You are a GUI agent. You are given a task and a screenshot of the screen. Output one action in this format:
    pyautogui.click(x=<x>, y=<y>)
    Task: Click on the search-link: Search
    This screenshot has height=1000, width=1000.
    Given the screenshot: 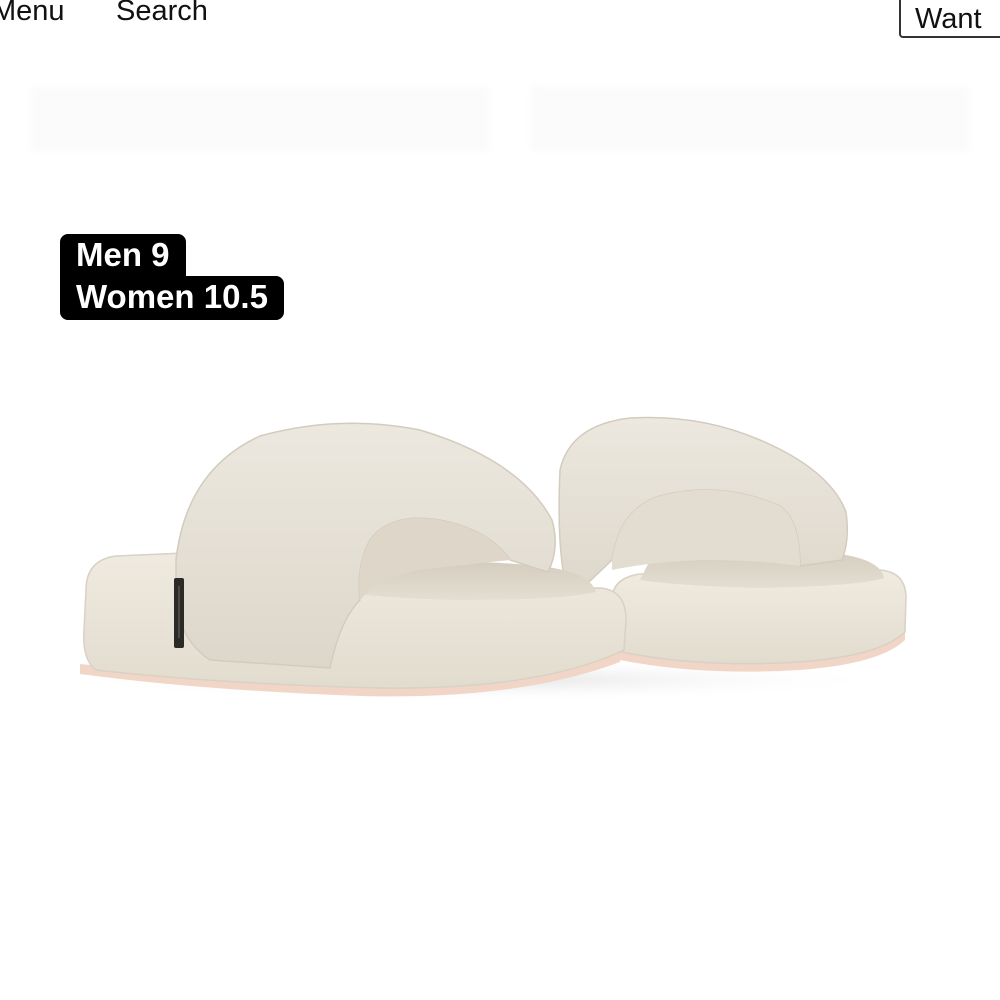 What is the action you would take?
    pyautogui.click(x=162, y=14)
    